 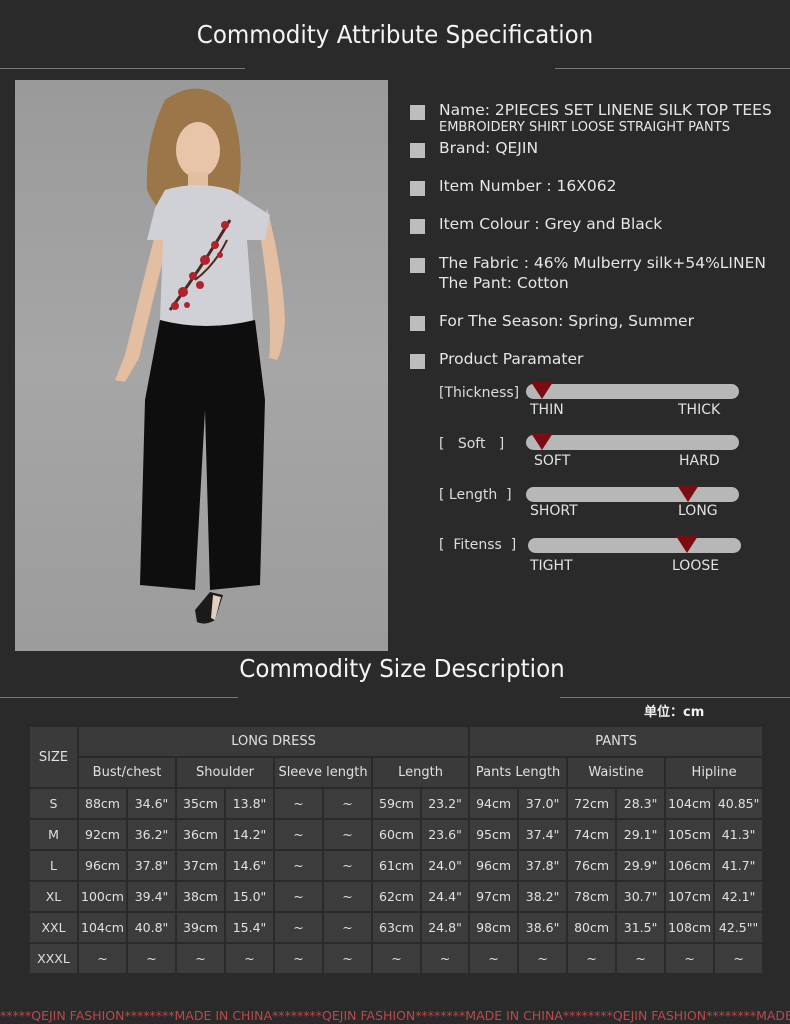 I want to click on table-cell: 105cm, so click(x=690, y=834).